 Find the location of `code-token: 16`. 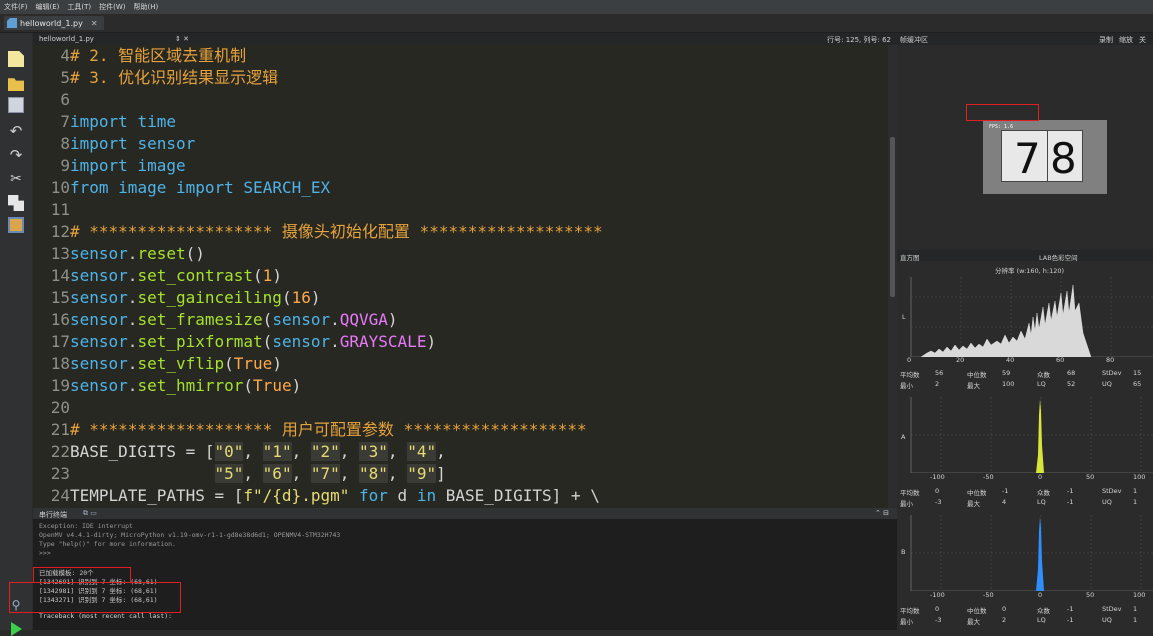

code-token: 16 is located at coordinates (301, 297).